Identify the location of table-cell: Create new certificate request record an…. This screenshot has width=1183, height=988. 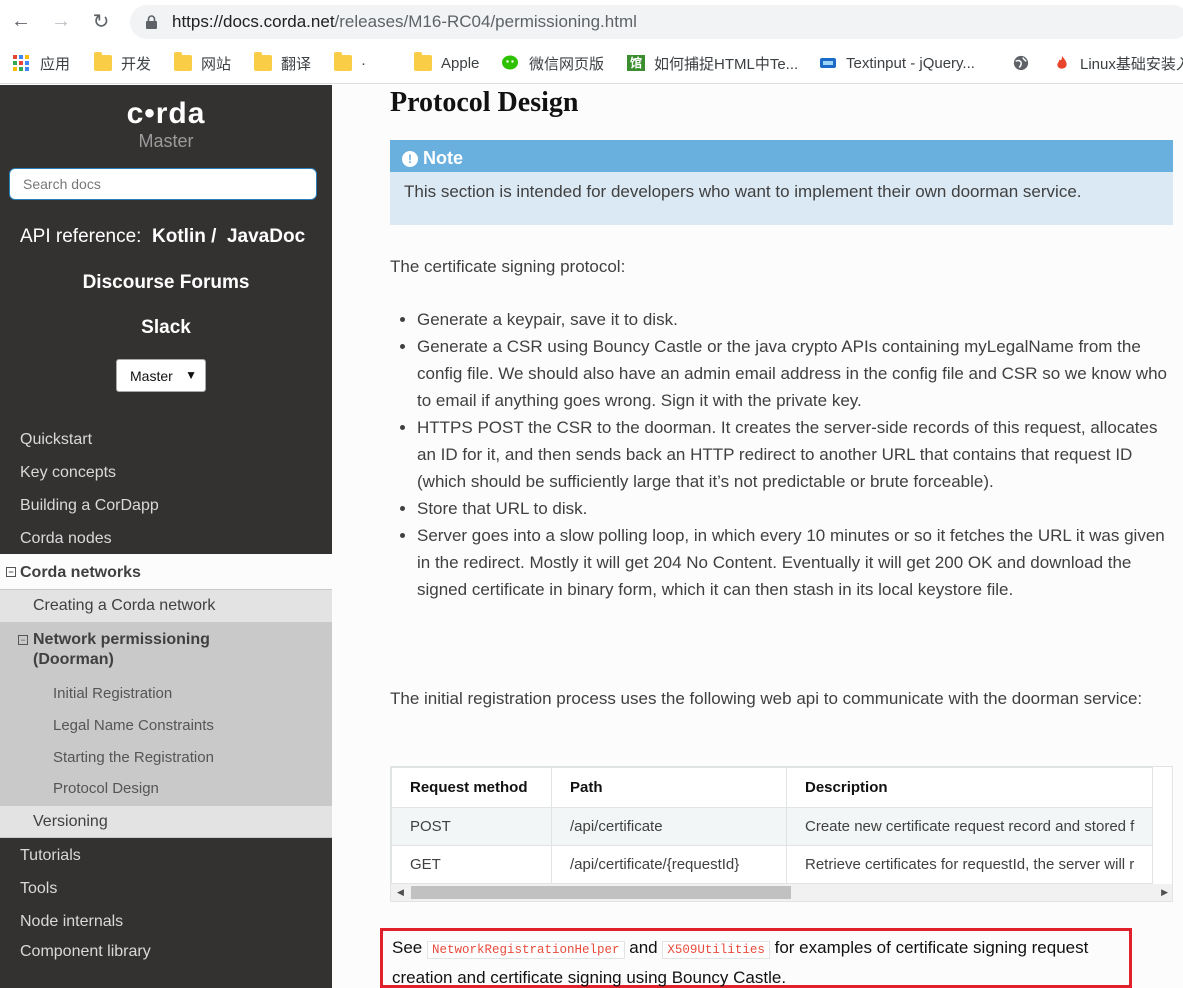
(969, 826).